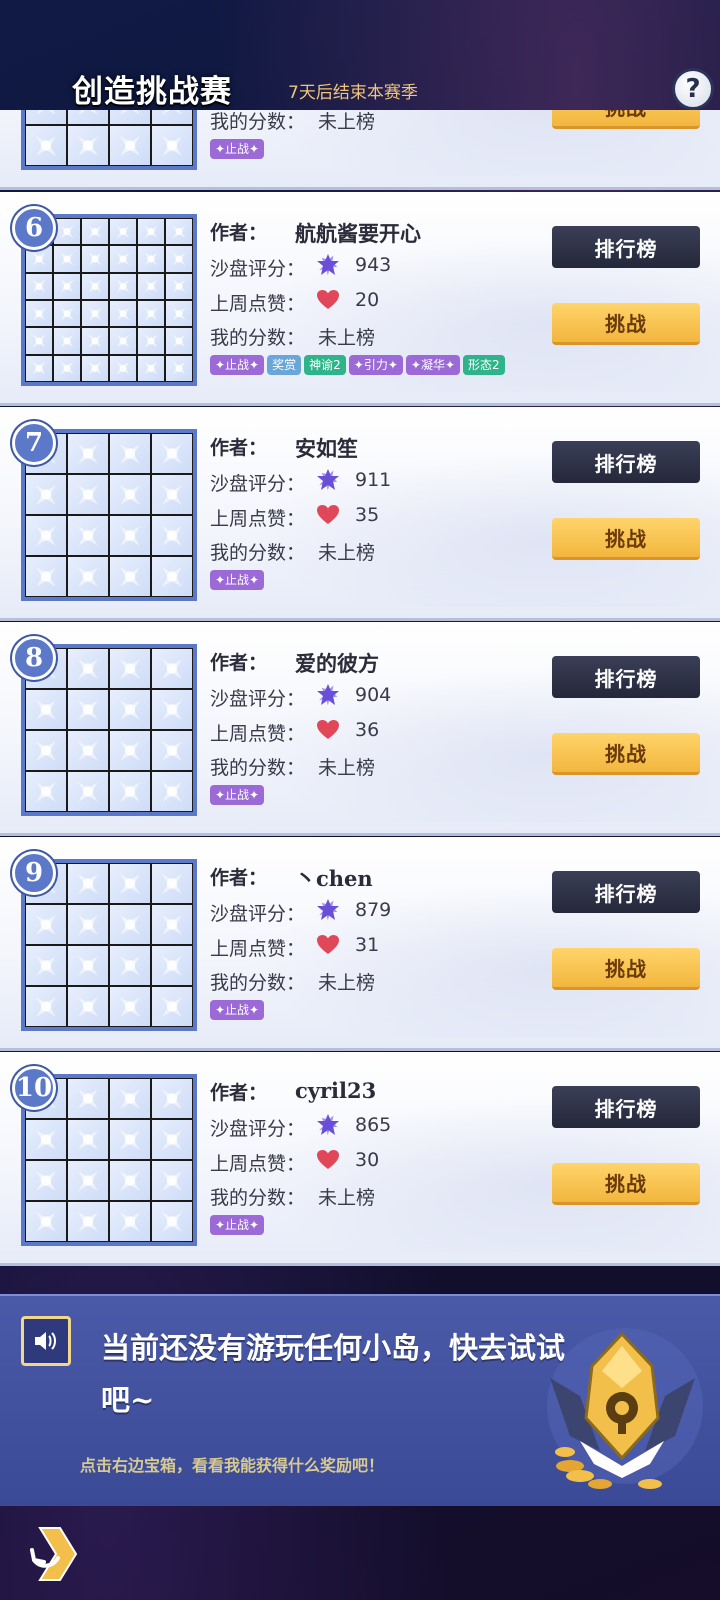 This screenshot has height=1600, width=720. I want to click on author-row: 作者： 爱的彼方, so click(294, 662).